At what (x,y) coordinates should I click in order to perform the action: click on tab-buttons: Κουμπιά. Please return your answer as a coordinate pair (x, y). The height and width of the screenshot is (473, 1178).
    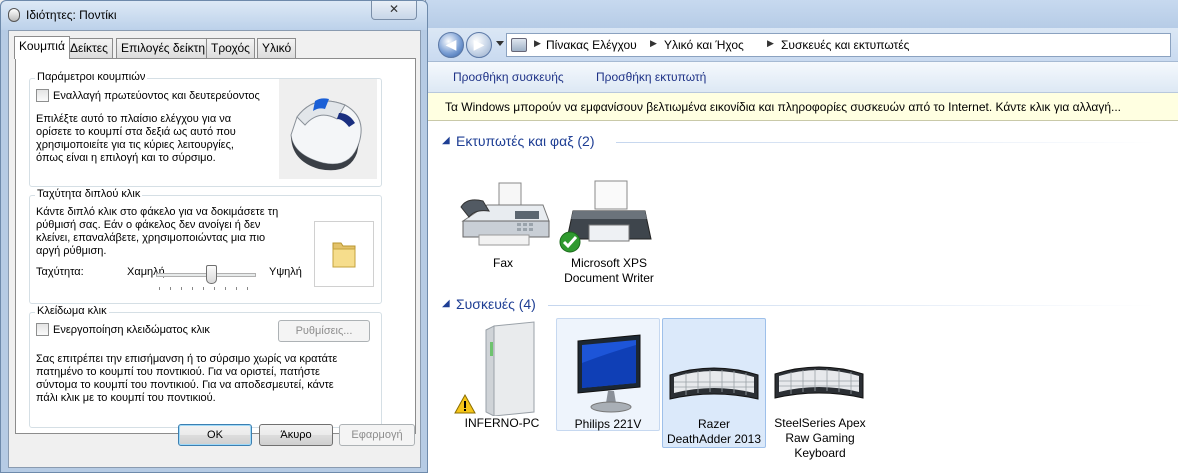
    Looking at the image, I should click on (42, 47).